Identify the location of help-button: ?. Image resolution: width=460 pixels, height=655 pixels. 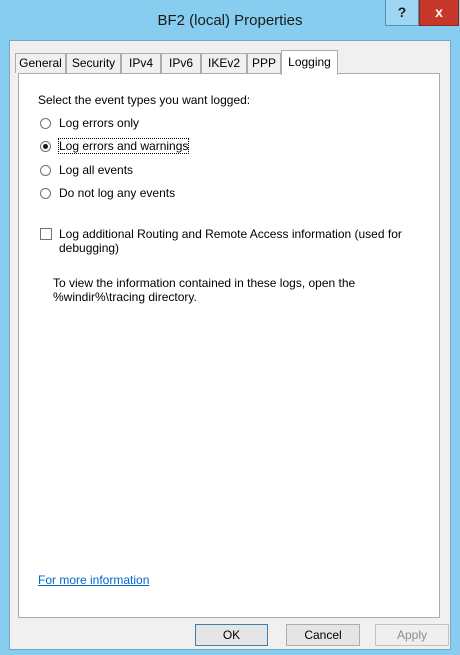
(402, 13).